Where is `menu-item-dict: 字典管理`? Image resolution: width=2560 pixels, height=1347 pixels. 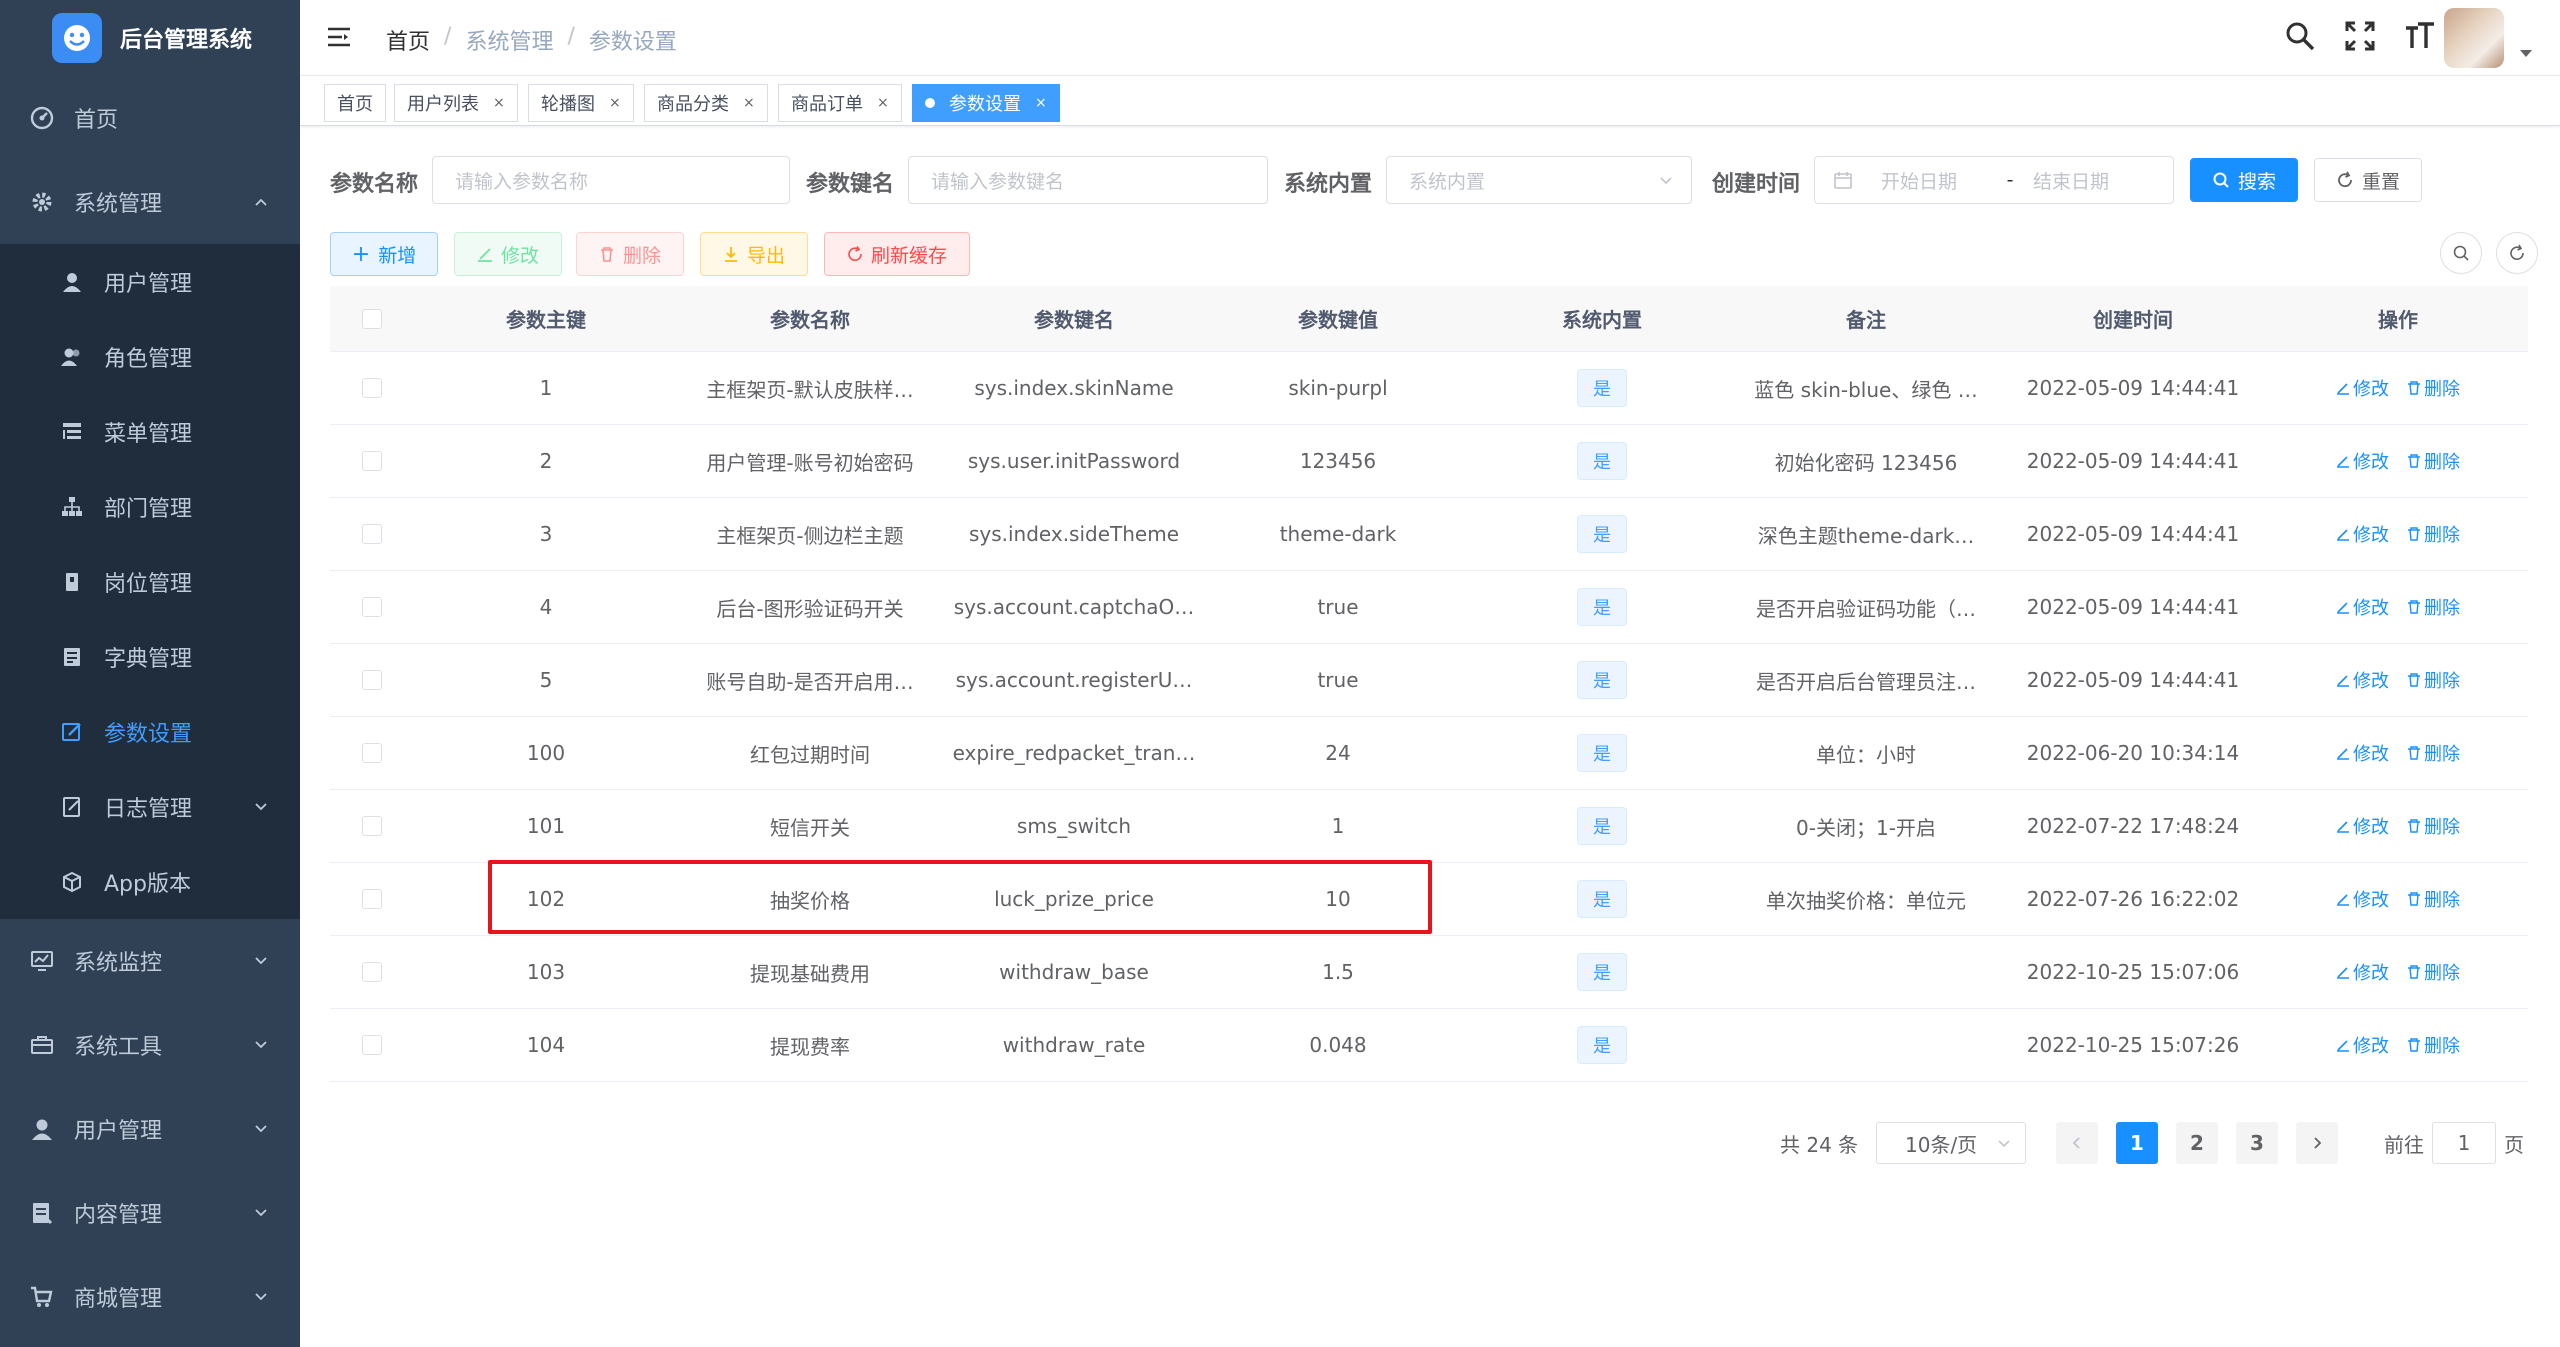 menu-item-dict: 字典管理 is located at coordinates (150, 656).